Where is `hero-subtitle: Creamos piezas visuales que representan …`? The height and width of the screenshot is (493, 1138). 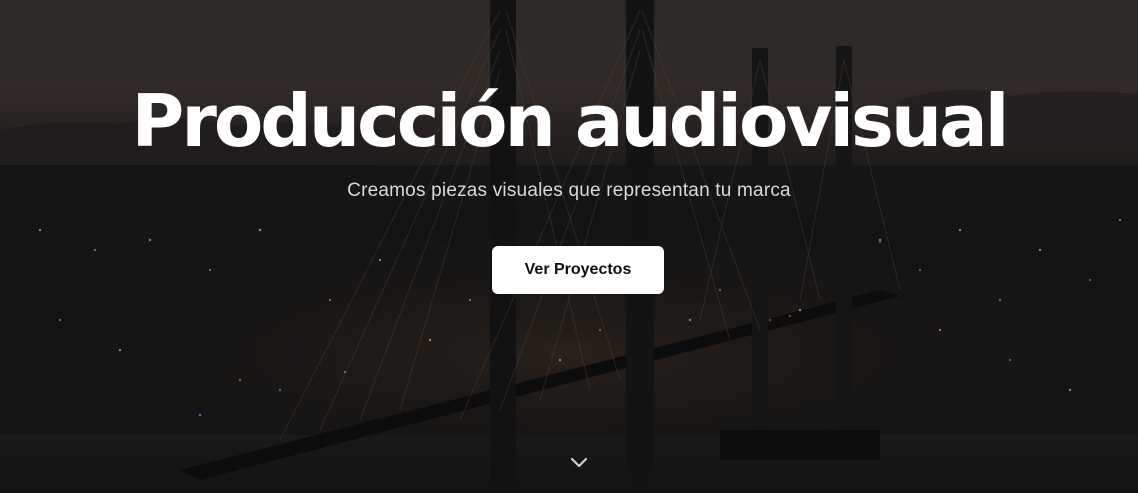
hero-subtitle: Creamos piezas visuales que representan … is located at coordinates (569, 190).